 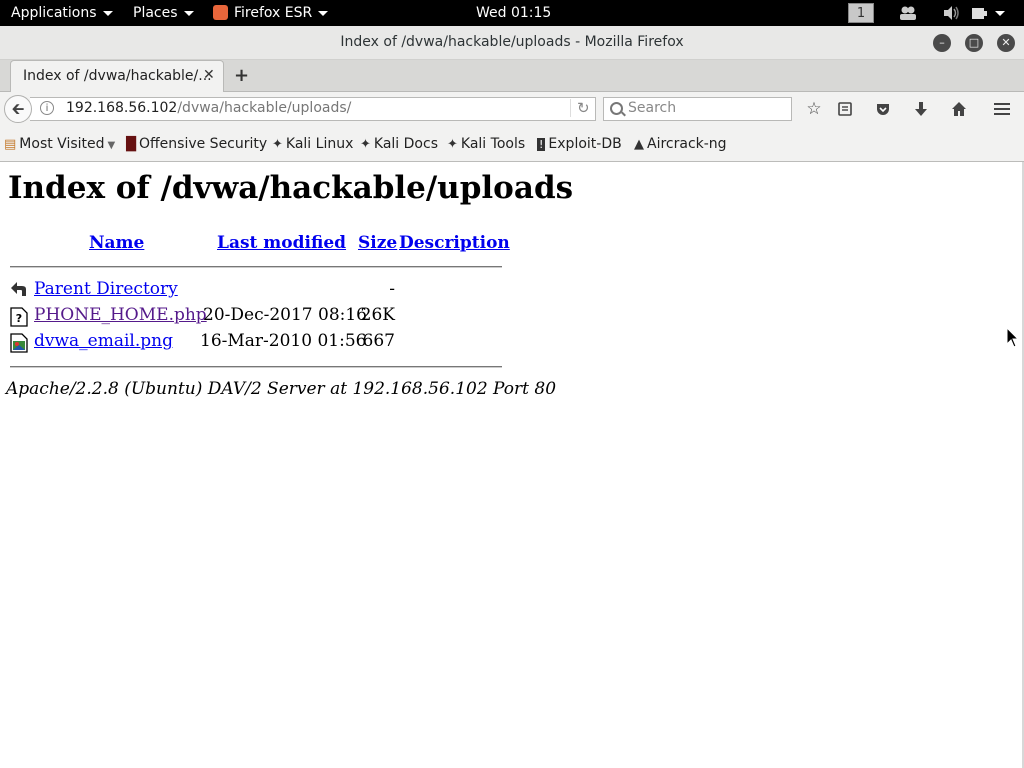 I want to click on close-window-button: ✕, so click(x=1006, y=43).